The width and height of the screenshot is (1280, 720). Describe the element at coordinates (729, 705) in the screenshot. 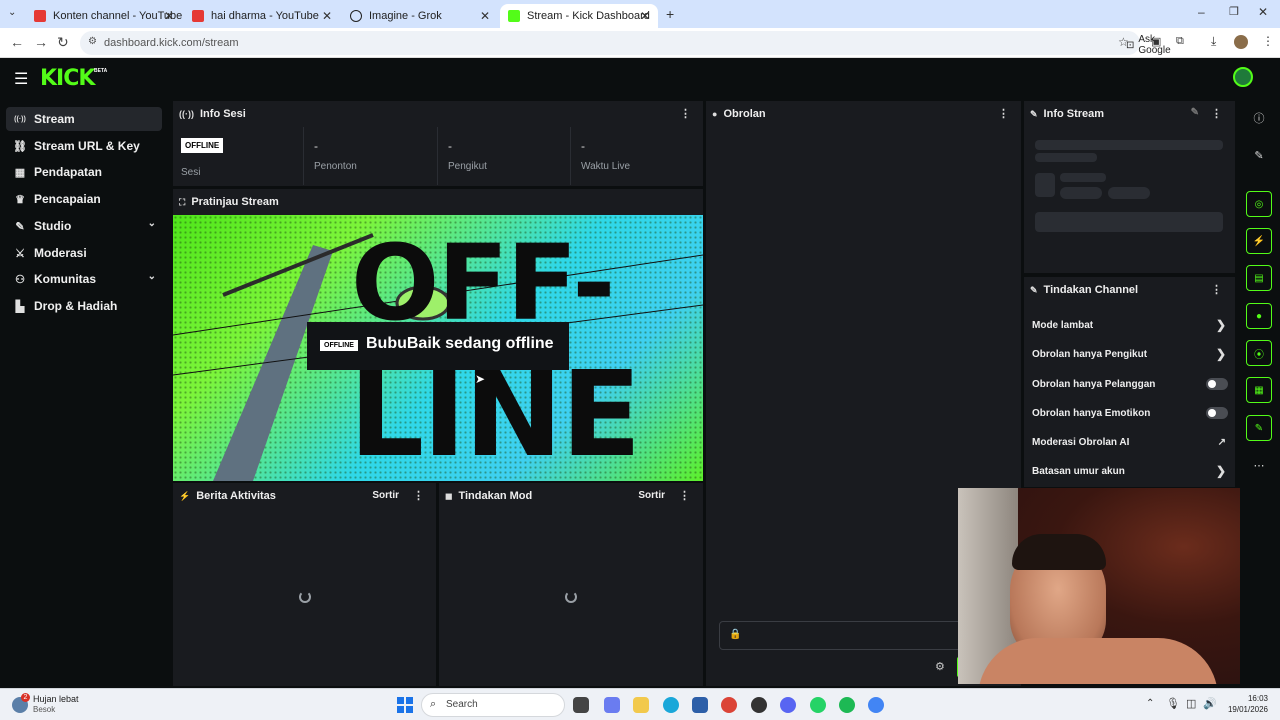

I see `chrome-icon` at that location.